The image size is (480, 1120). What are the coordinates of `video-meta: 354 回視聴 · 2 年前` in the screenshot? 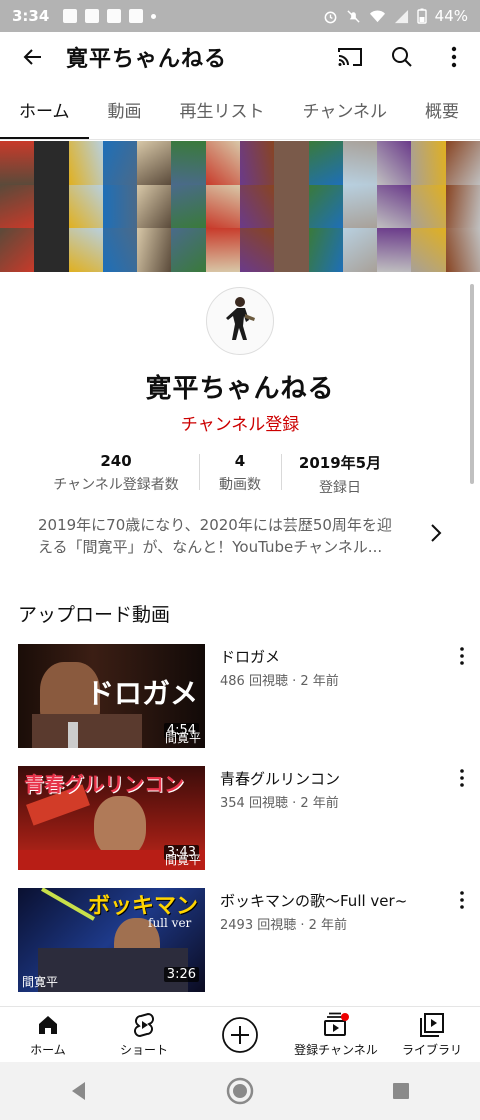 It's located at (279, 803).